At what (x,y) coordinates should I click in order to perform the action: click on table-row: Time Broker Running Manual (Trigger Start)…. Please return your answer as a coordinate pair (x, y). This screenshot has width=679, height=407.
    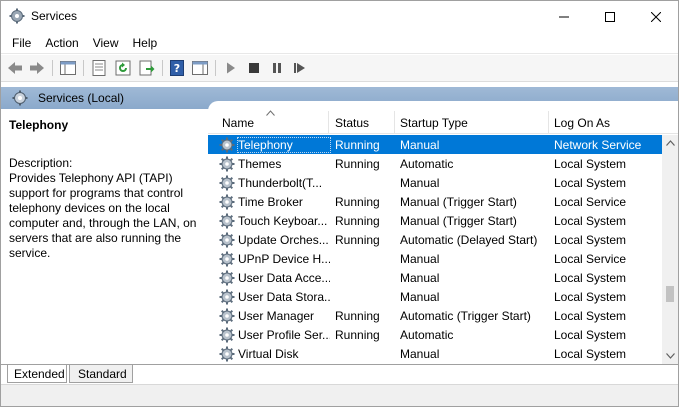
    Looking at the image, I should click on (435, 201).